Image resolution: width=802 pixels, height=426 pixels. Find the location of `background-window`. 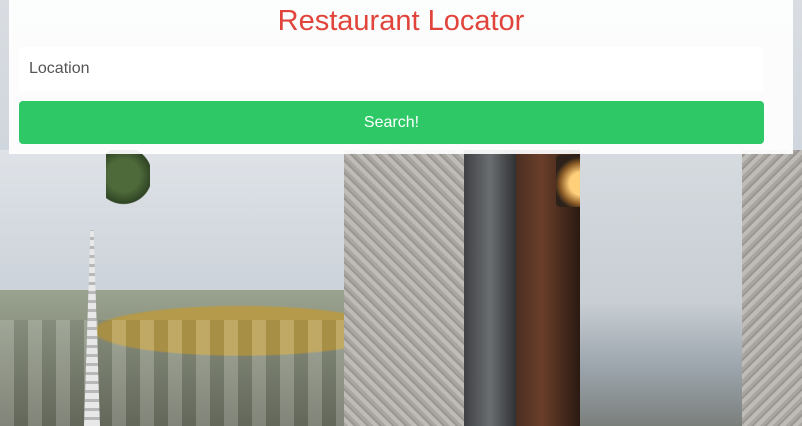

background-window is located at coordinates (661, 288).